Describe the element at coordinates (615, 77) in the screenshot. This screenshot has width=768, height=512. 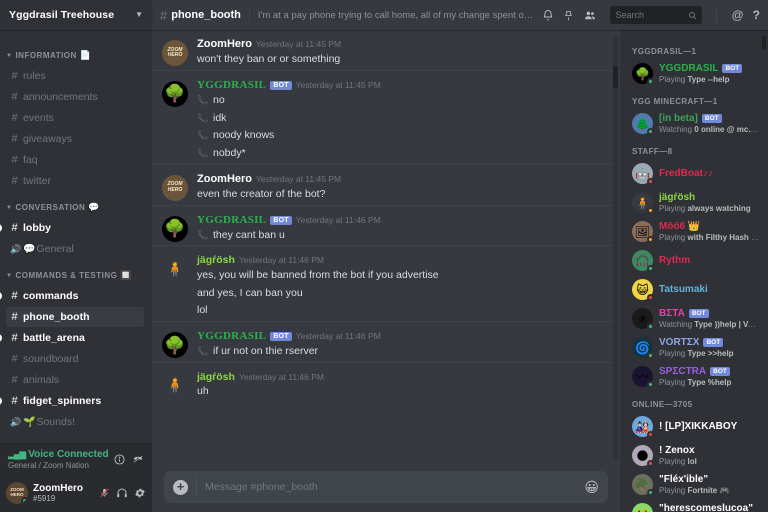
I see `scrollbar-thumb` at that location.